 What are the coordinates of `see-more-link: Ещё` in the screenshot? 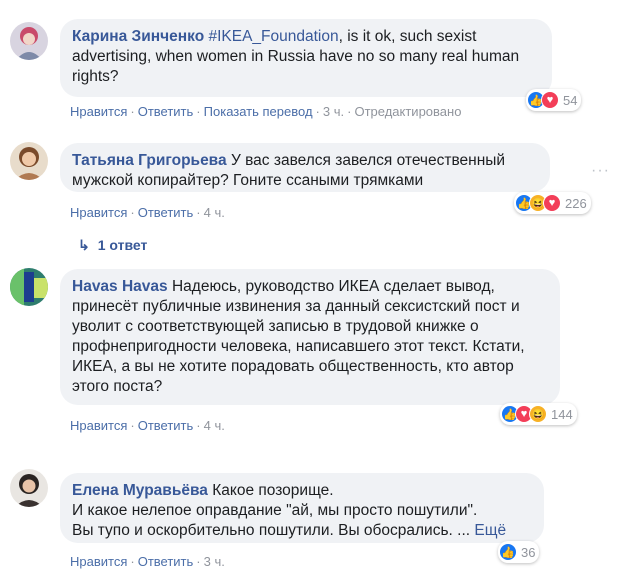 It's located at (490, 530).